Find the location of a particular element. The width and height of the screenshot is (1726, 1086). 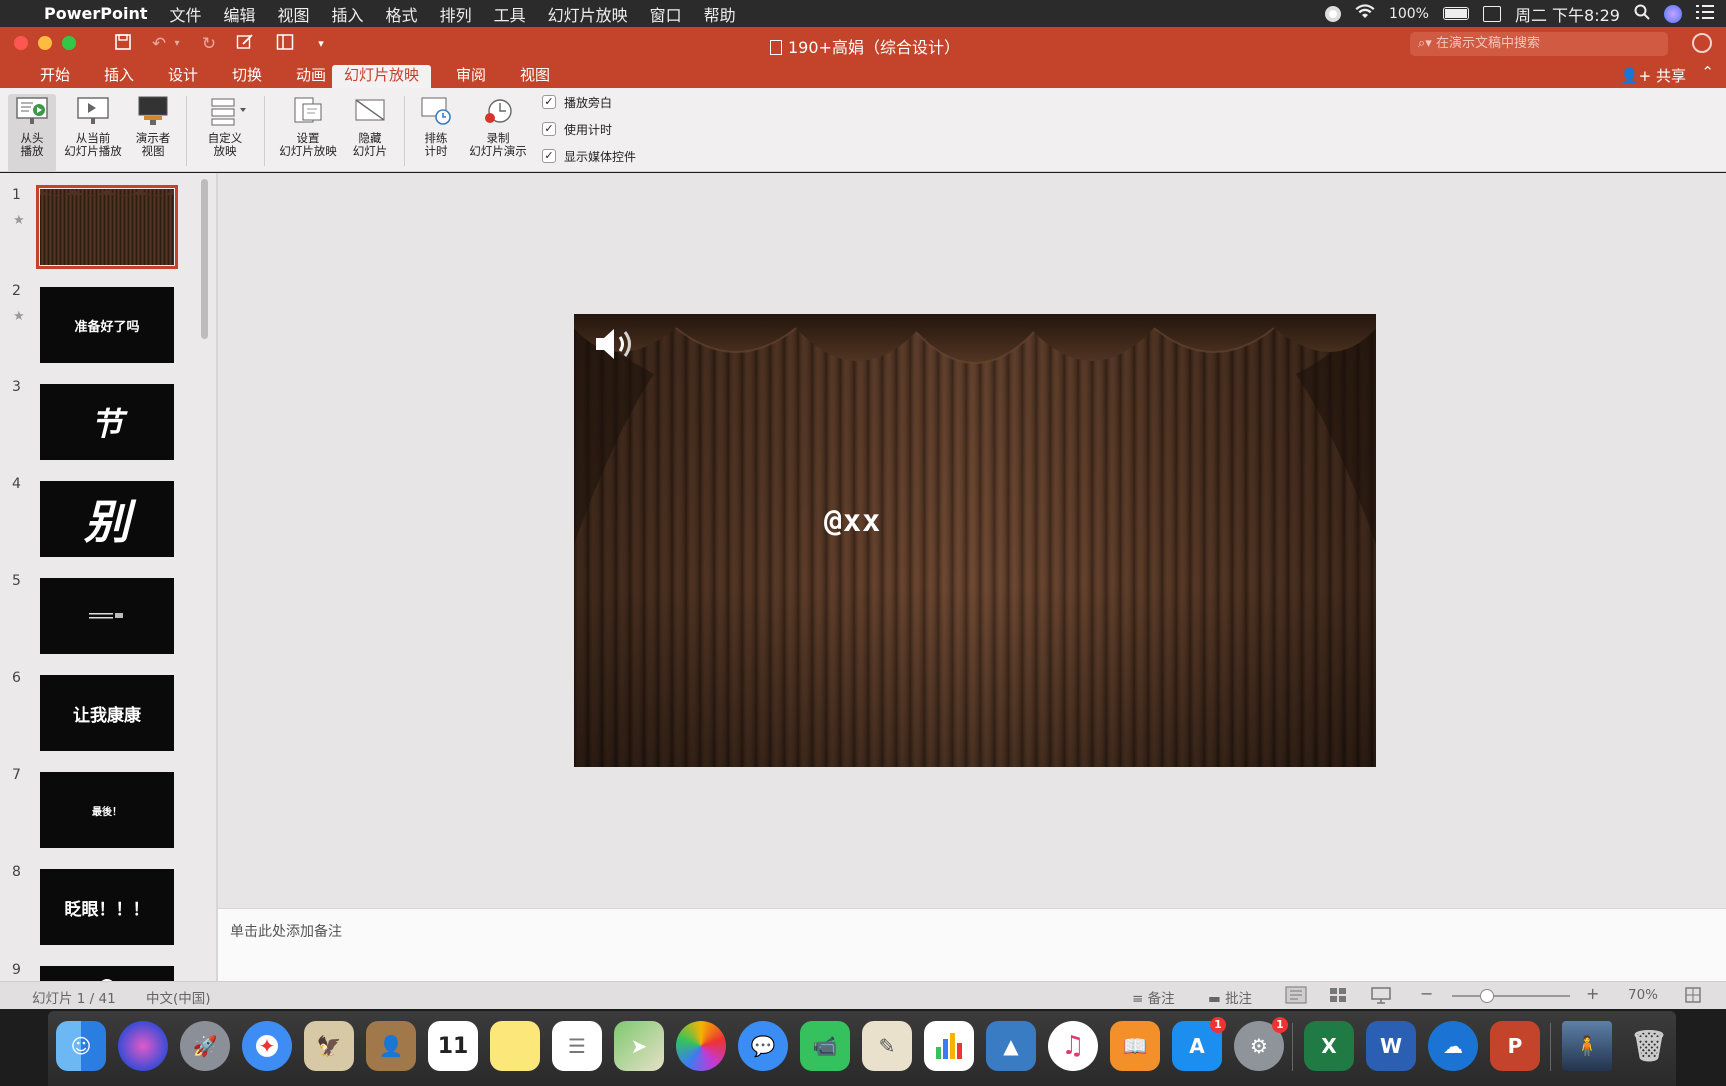

hide-slide-button: 隐藏 幻灯片 is located at coordinates (370, 126).